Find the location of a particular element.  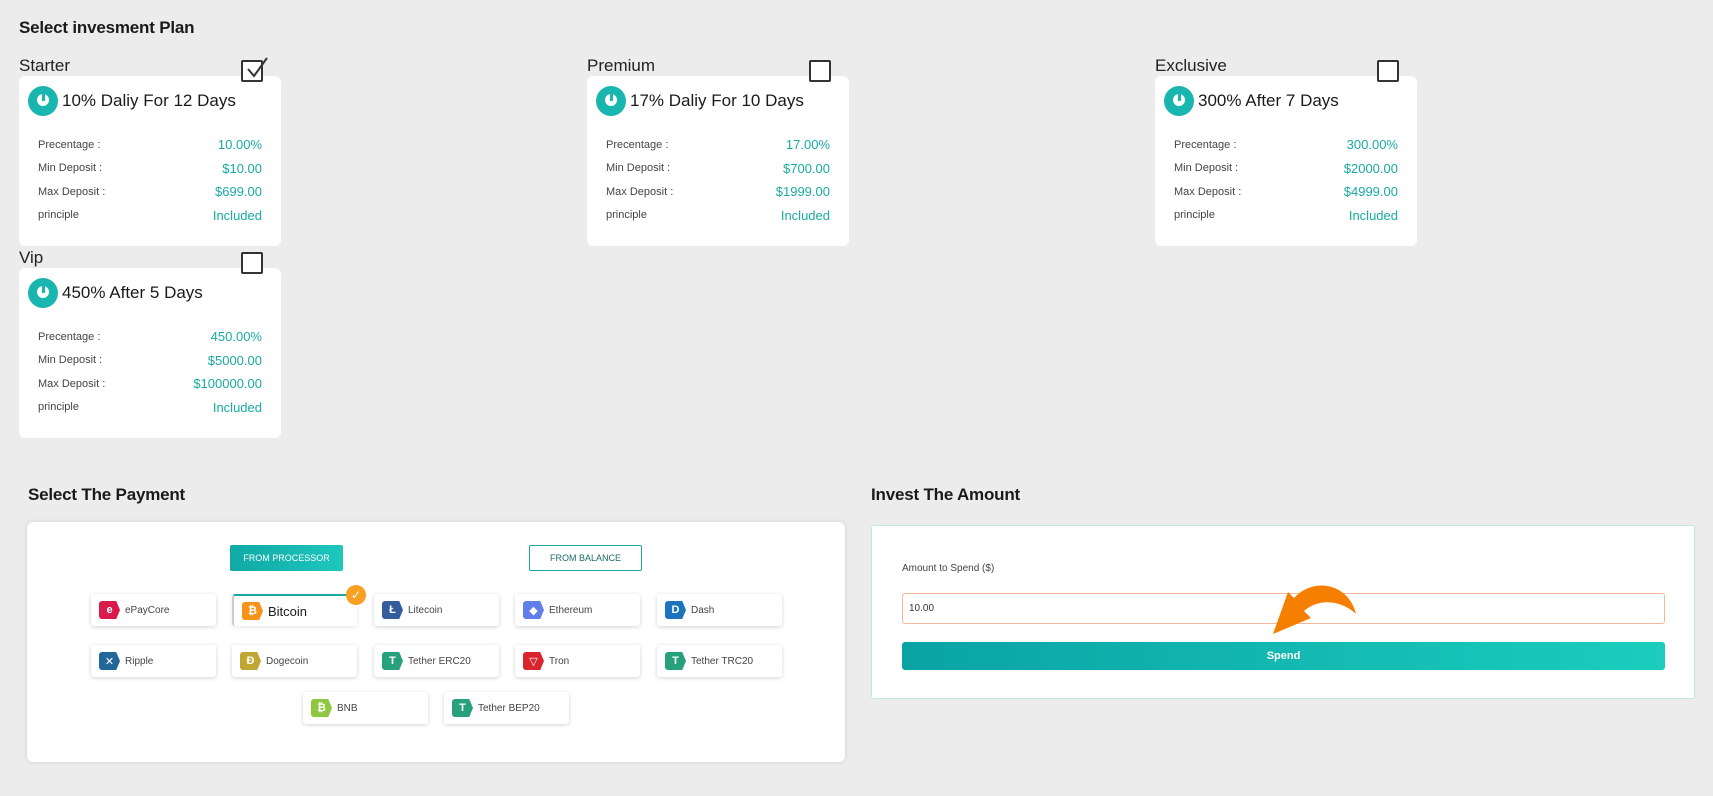

payment-option-ethereum: ◆ Ethereum is located at coordinates (577, 610).